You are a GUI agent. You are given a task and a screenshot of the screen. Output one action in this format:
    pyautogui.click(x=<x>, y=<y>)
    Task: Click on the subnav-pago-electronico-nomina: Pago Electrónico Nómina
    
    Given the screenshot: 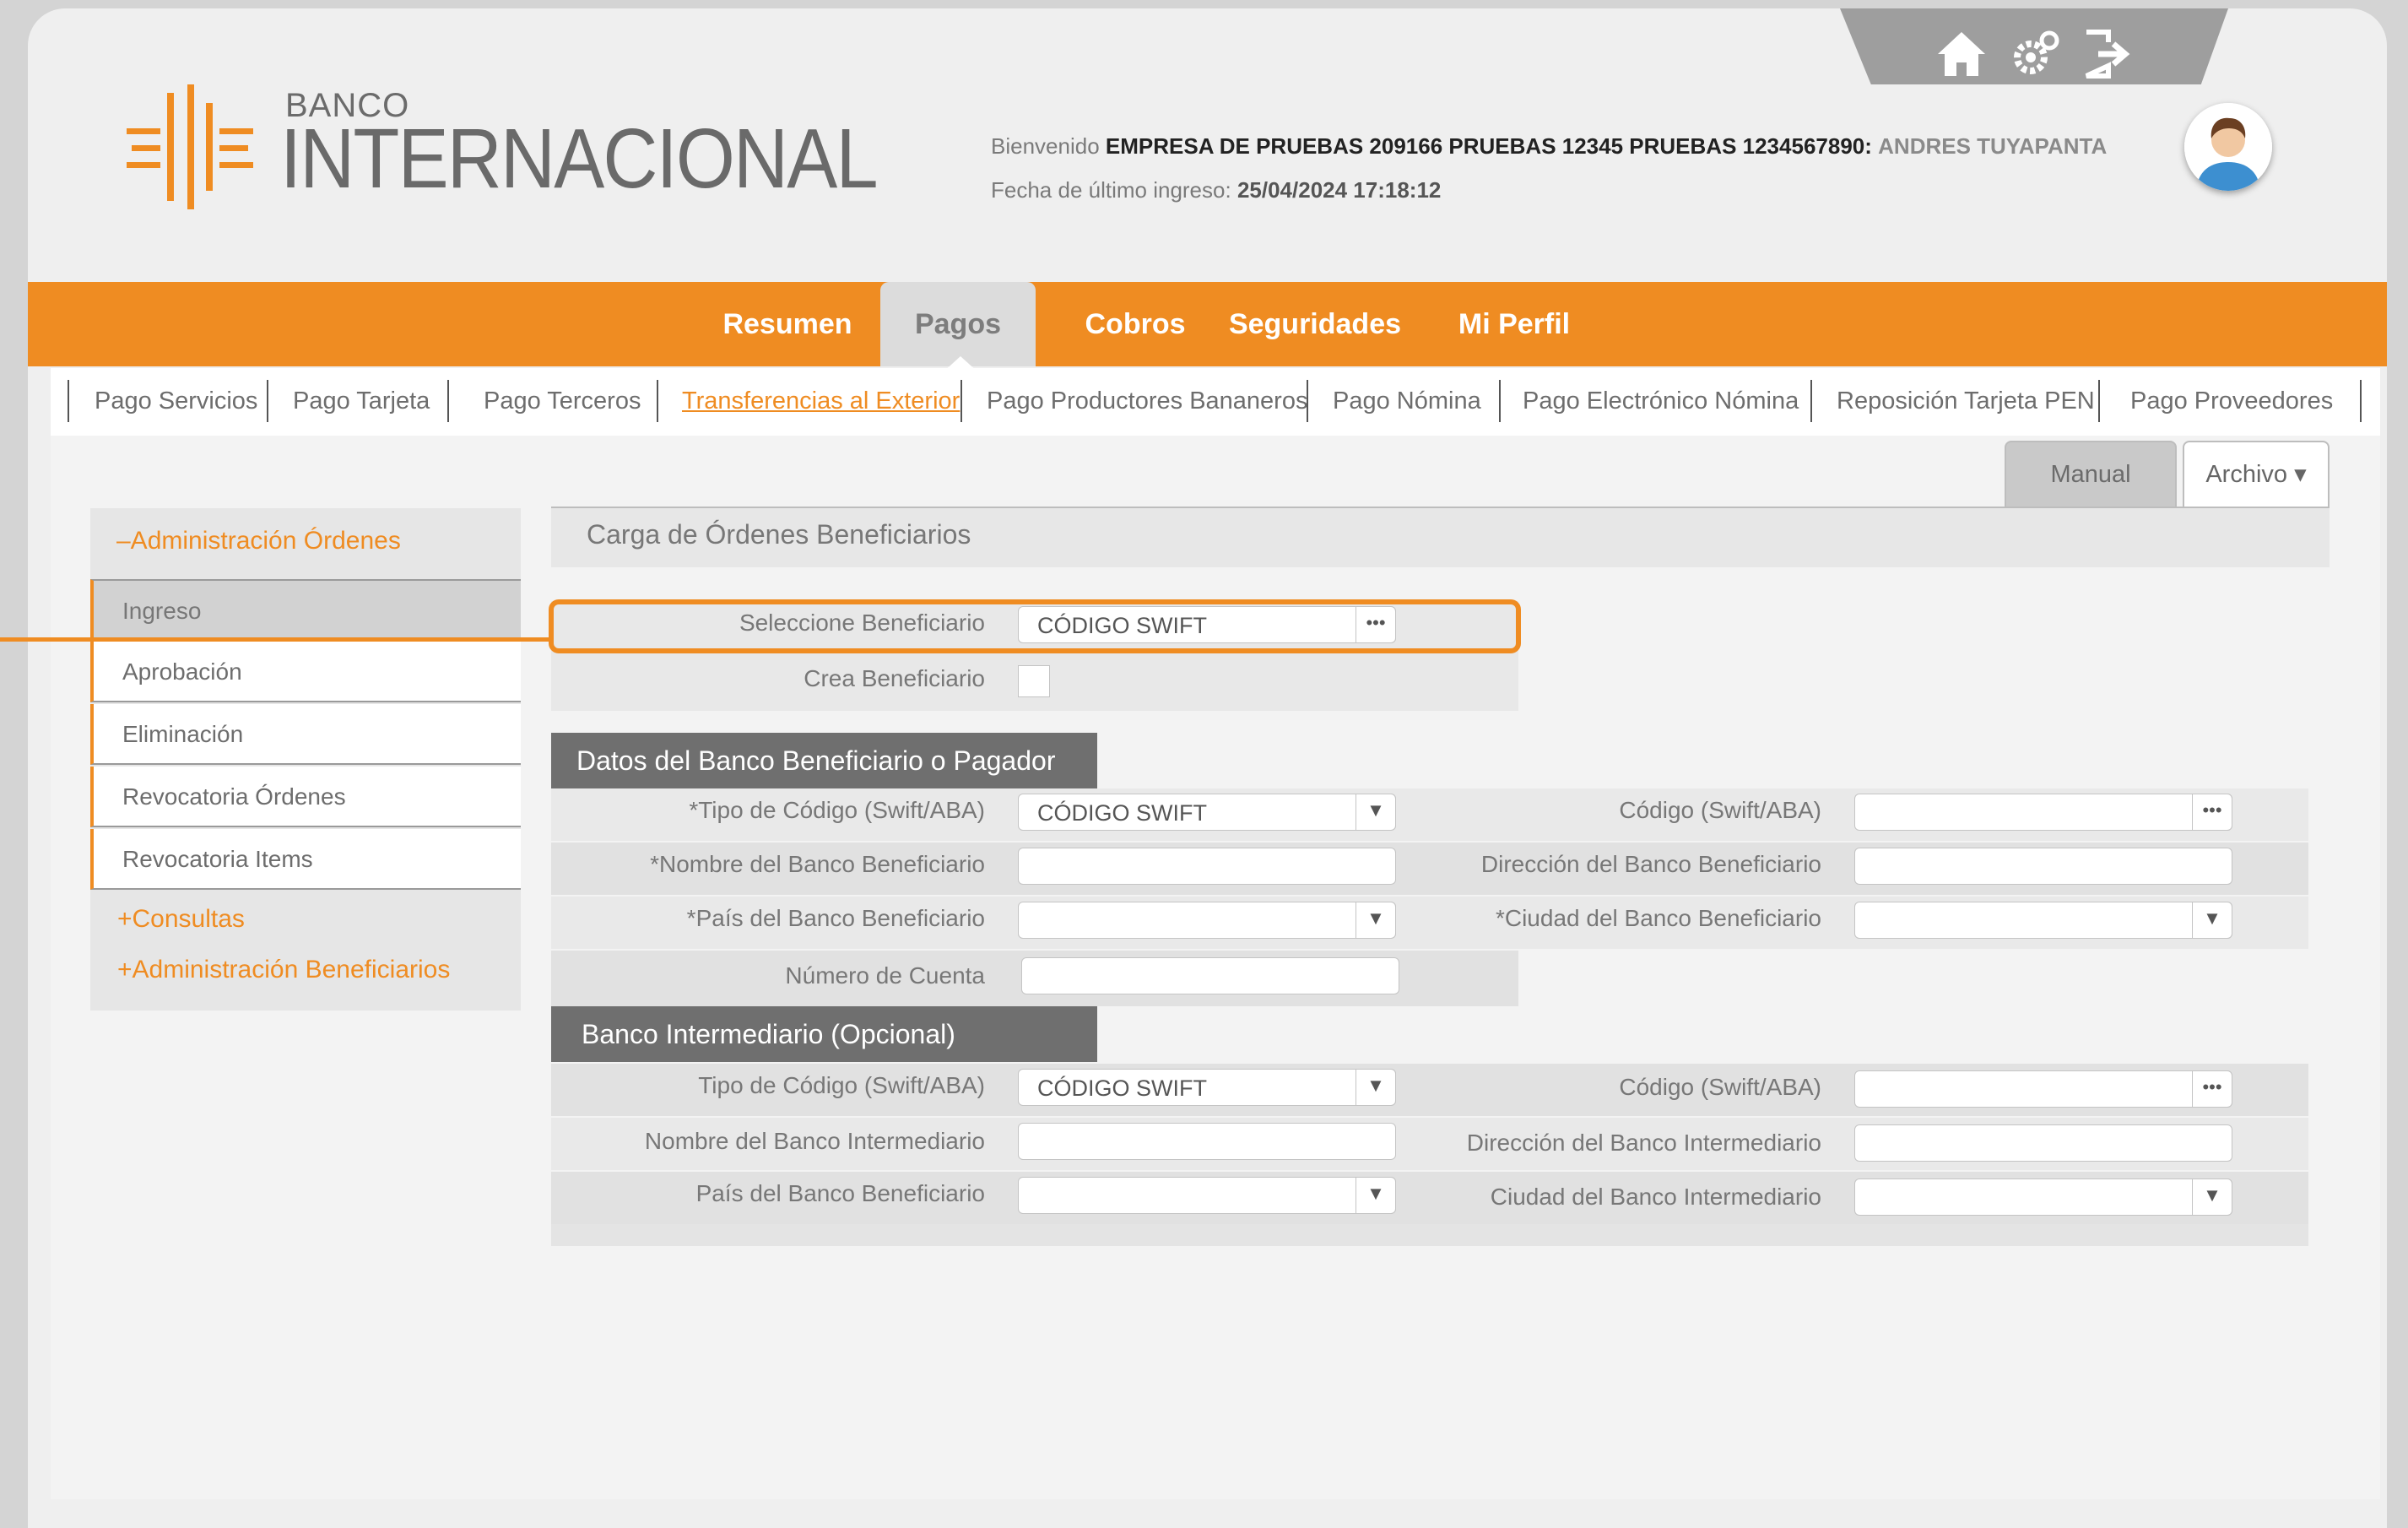 What is the action you would take?
    pyautogui.click(x=1661, y=401)
    